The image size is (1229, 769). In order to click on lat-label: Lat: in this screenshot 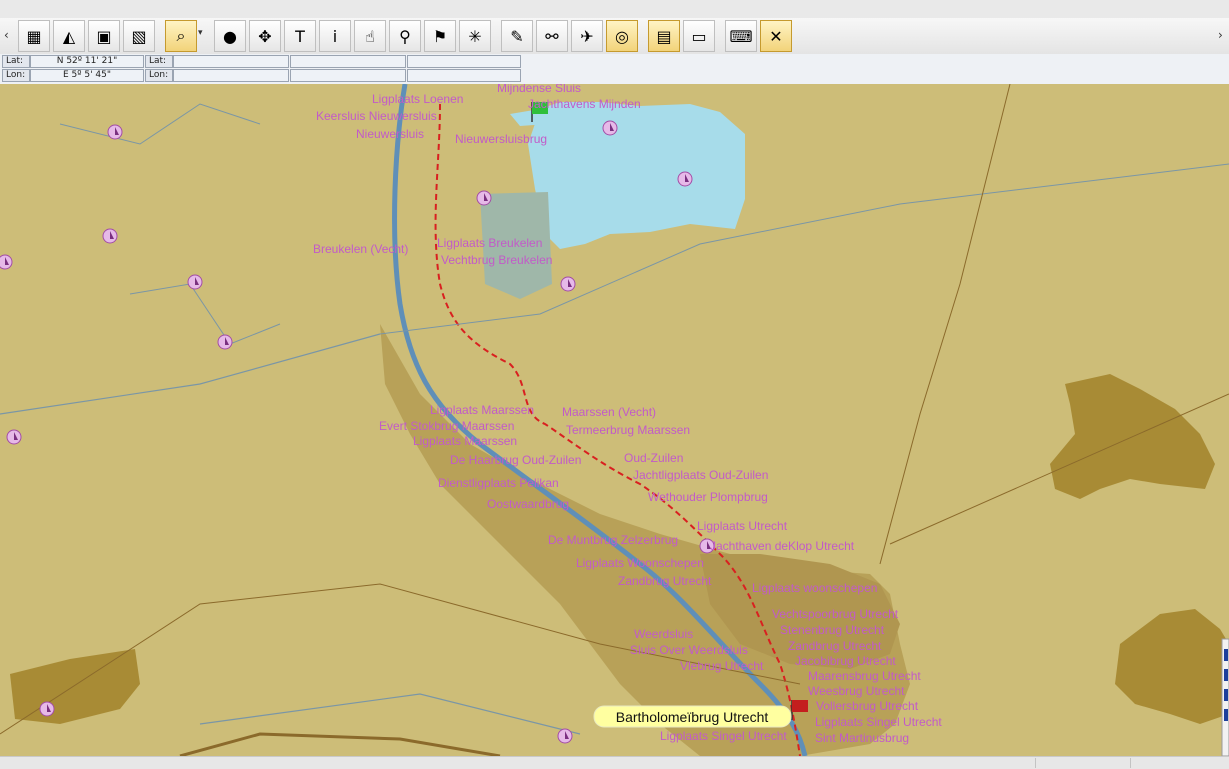, I will do `click(16, 61)`.